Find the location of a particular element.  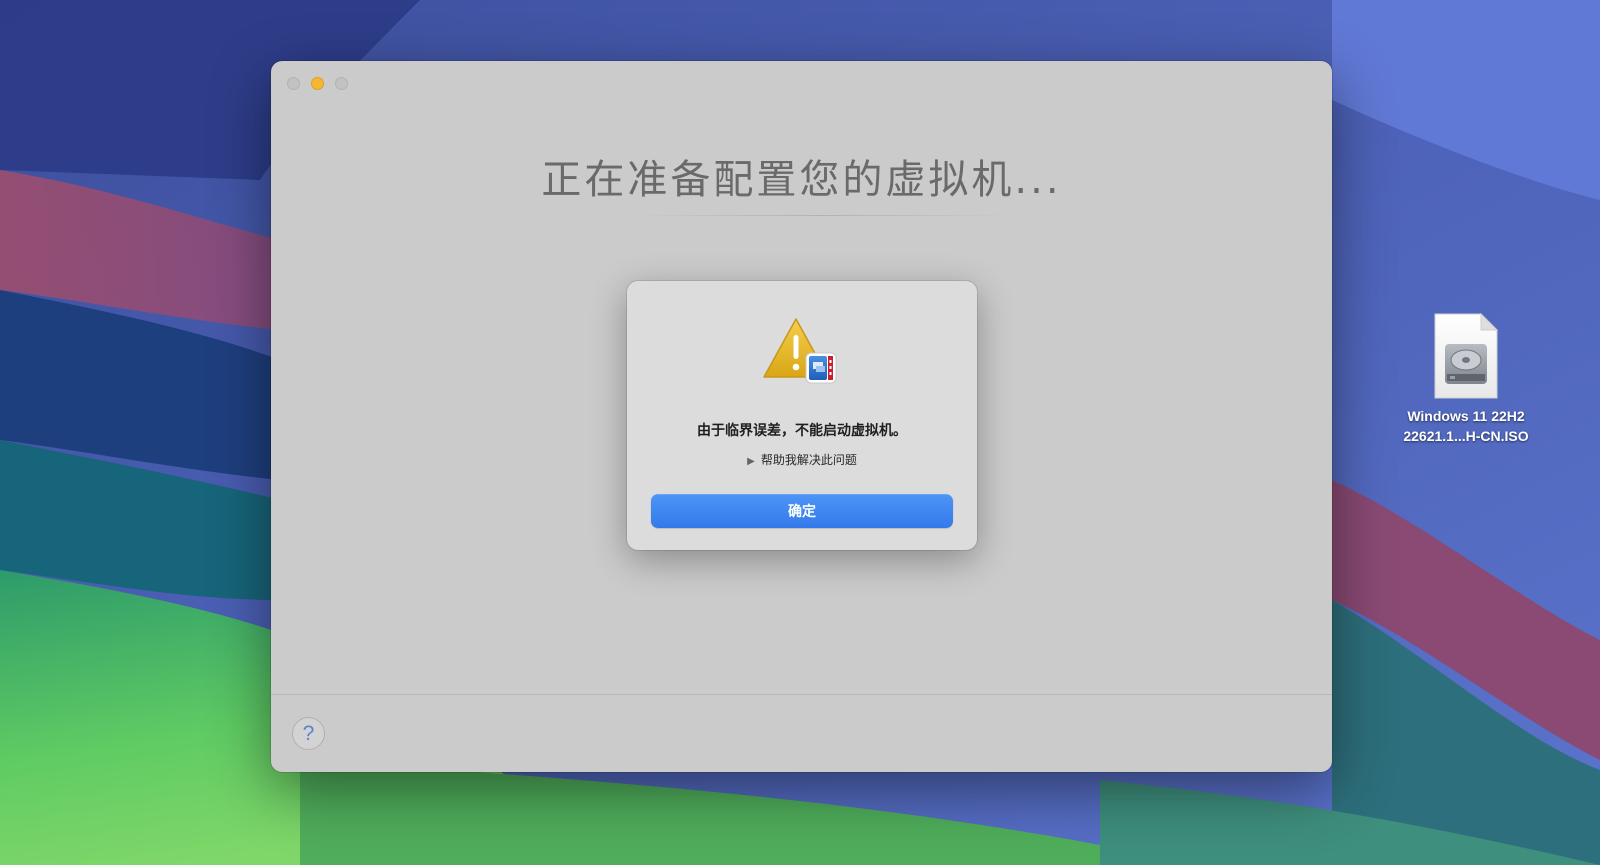

file-name-line-2: 22621.1...H-CN.ISO is located at coordinates (1466, 436).